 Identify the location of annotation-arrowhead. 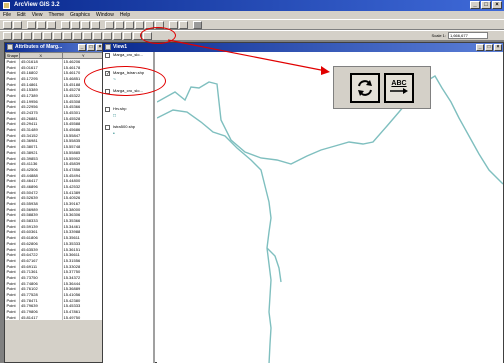
(325, 70).